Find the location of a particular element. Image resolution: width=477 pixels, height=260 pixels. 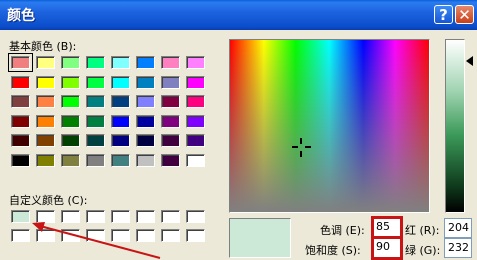

green-label: 绿 (G): is located at coordinates (423, 250).